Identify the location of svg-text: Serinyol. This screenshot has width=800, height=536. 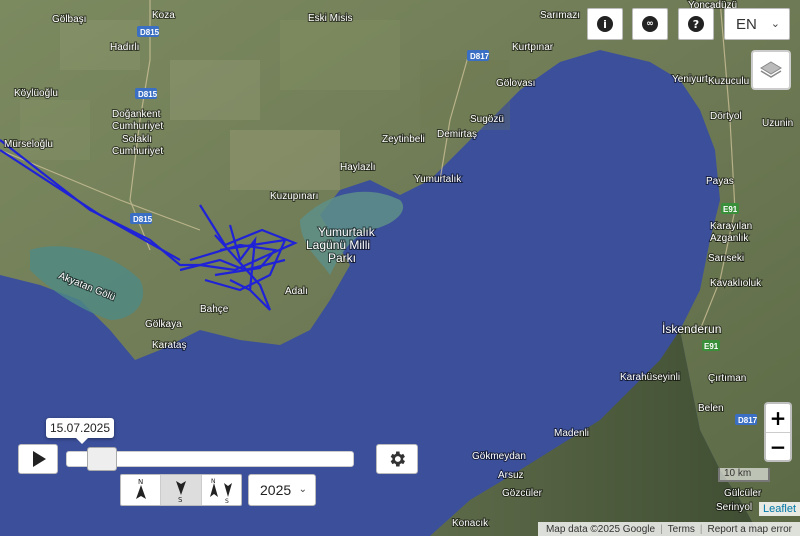
(734, 507).